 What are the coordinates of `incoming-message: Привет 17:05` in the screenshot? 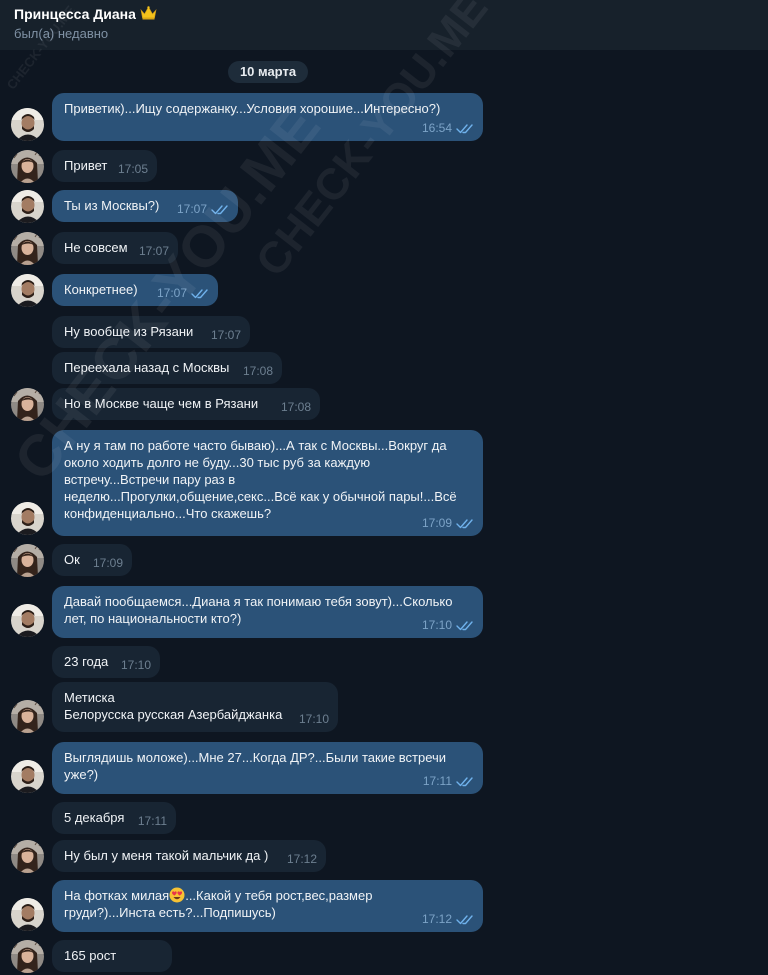 It's located at (104, 166).